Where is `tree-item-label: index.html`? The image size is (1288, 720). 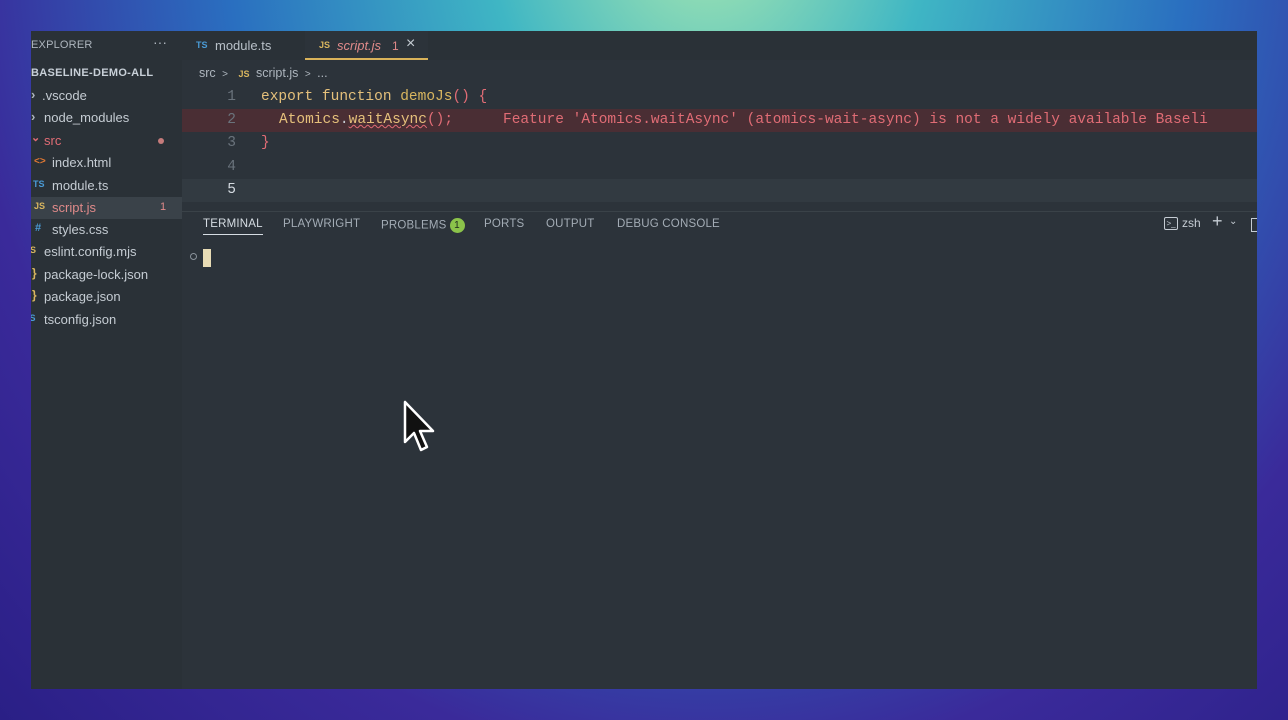
tree-item-label: index.html is located at coordinates (82, 162).